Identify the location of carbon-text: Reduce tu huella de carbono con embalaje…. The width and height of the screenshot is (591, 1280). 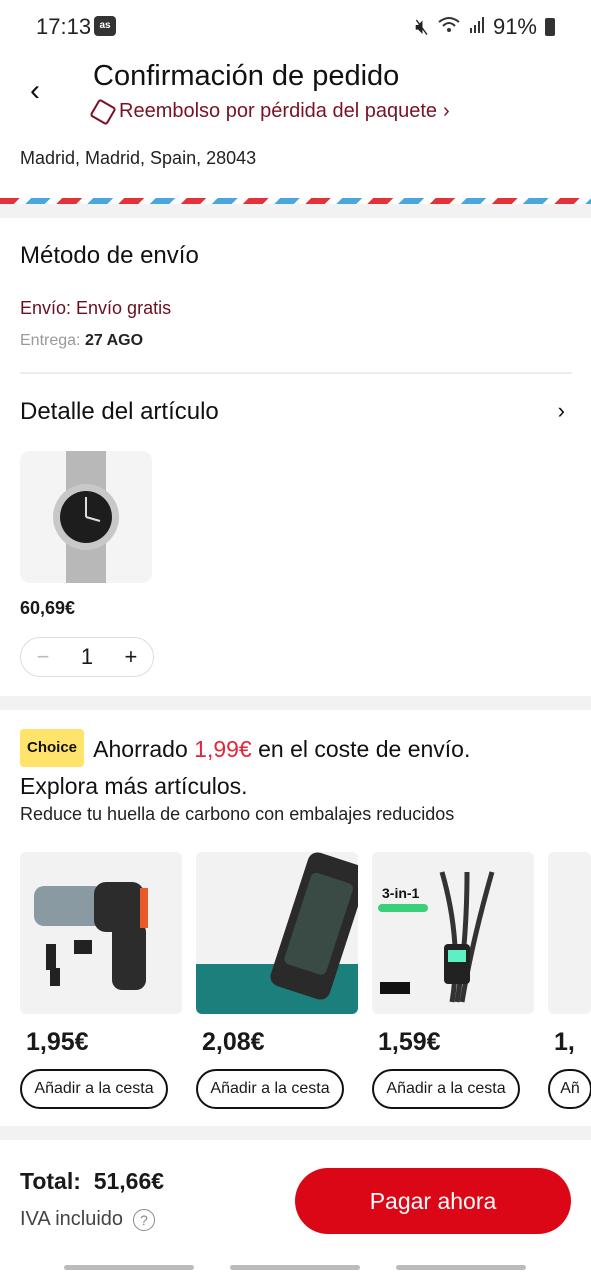
(237, 814).